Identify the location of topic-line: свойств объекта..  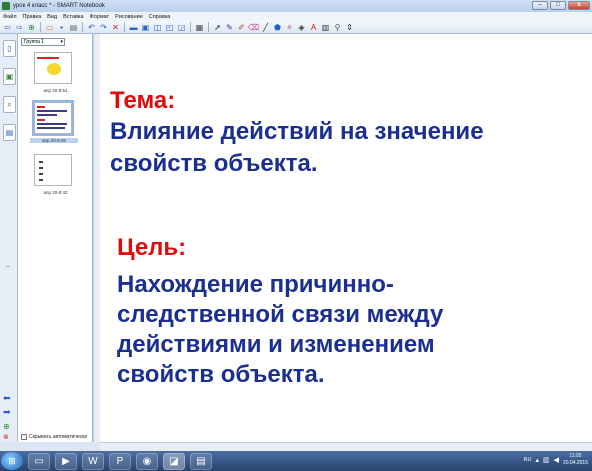
(214, 163).